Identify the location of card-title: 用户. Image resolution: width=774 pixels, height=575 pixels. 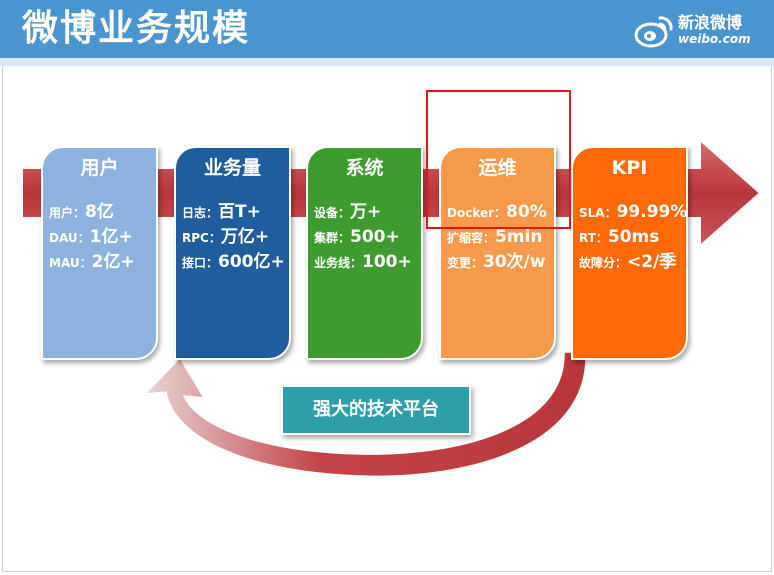
(99, 168).